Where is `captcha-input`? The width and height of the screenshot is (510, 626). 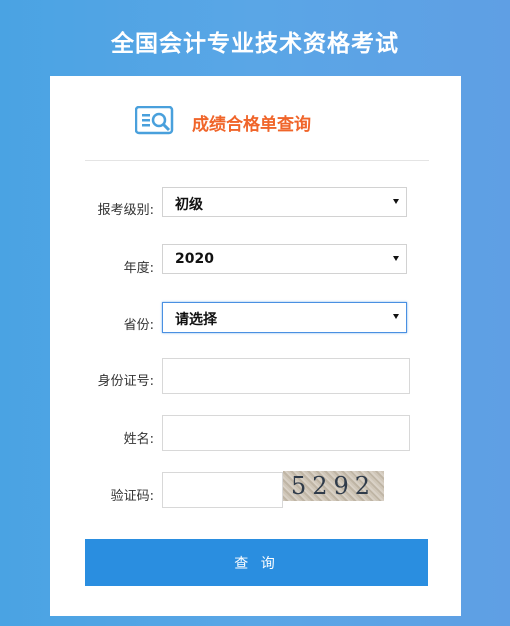
captcha-input is located at coordinates (222, 490).